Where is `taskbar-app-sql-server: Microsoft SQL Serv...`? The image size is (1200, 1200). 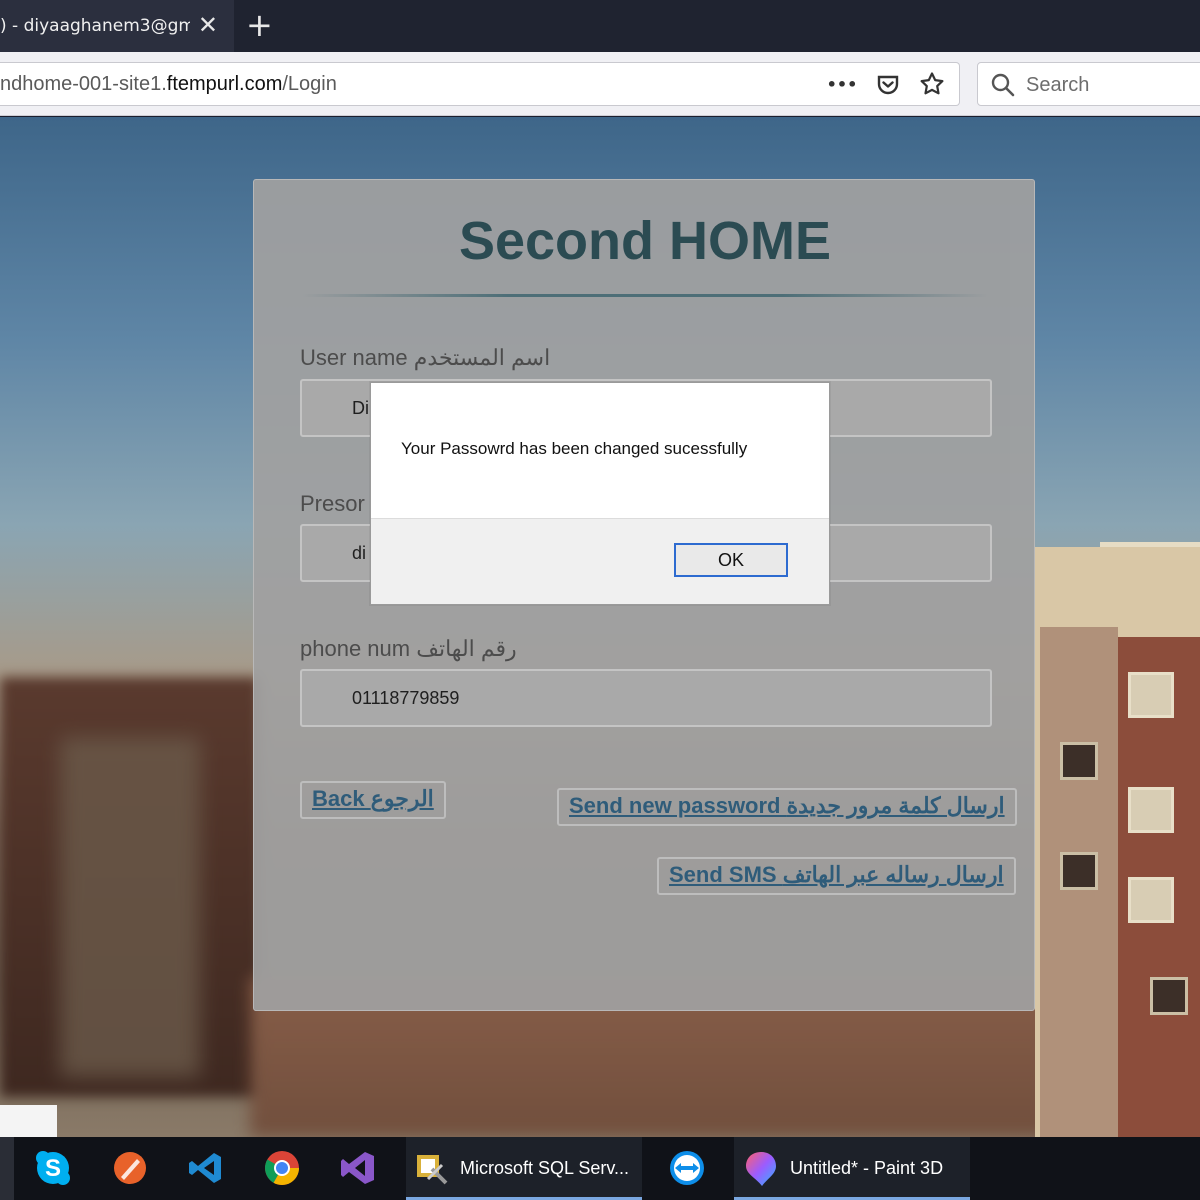 taskbar-app-sql-server: Microsoft SQL Serv... is located at coordinates (524, 1168).